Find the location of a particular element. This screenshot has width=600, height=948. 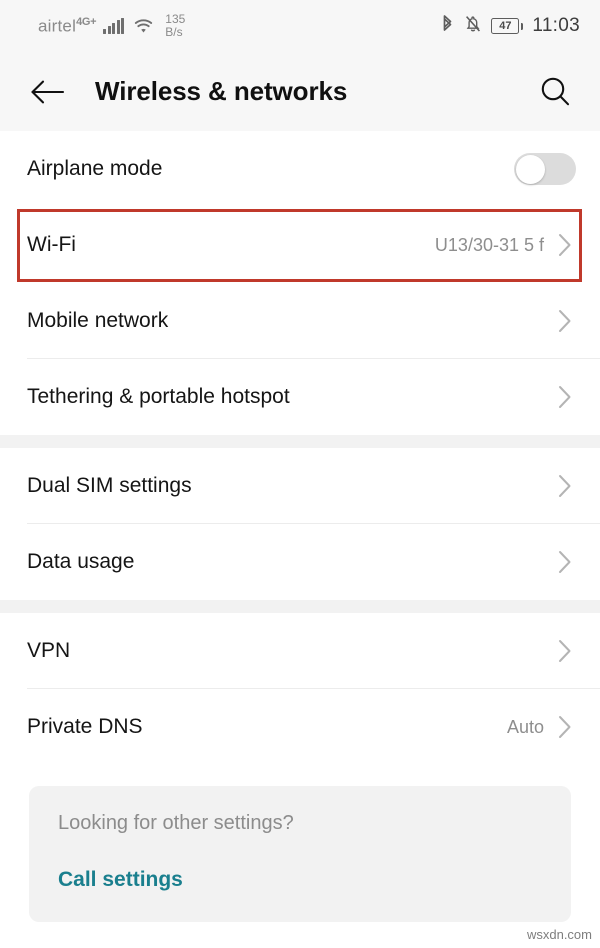

settings-row-data-usage: Data usage is located at coordinates (300, 562).